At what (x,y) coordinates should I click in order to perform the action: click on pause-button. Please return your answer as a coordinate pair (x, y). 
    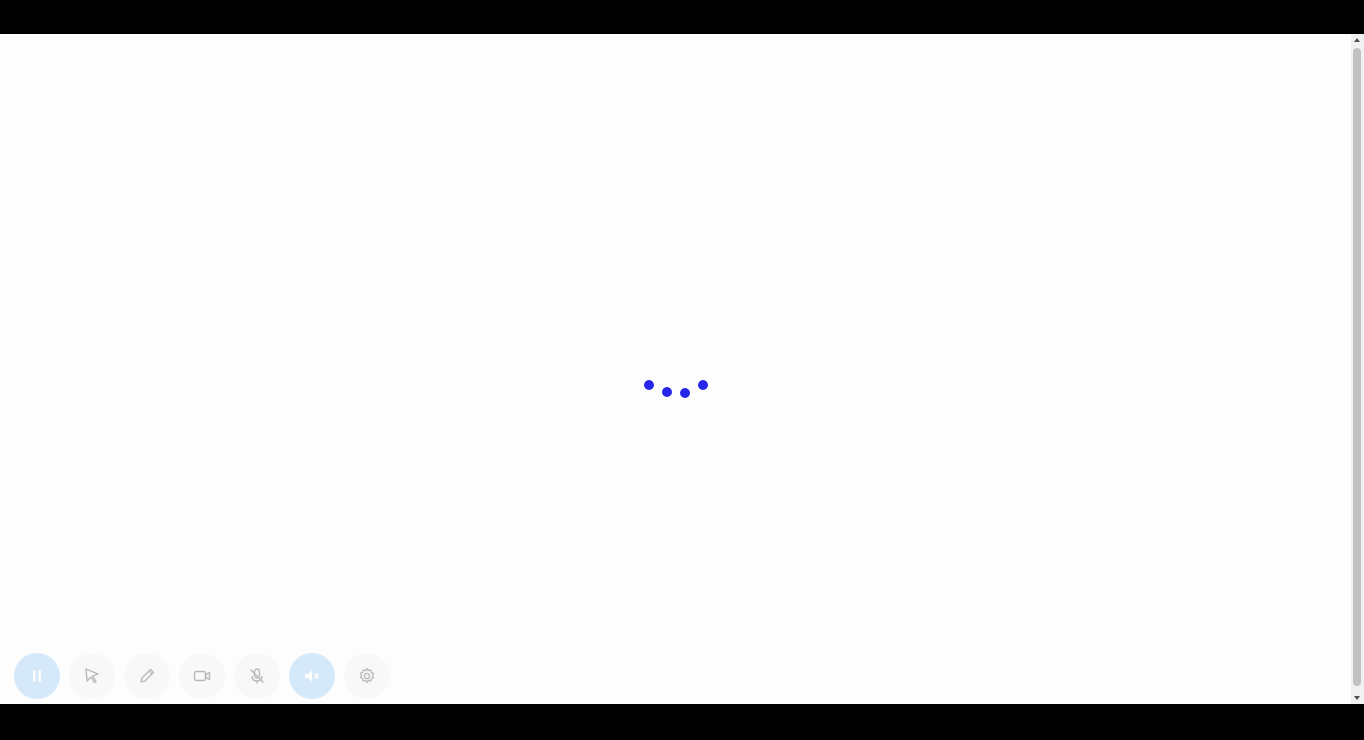
    Looking at the image, I should click on (37, 676).